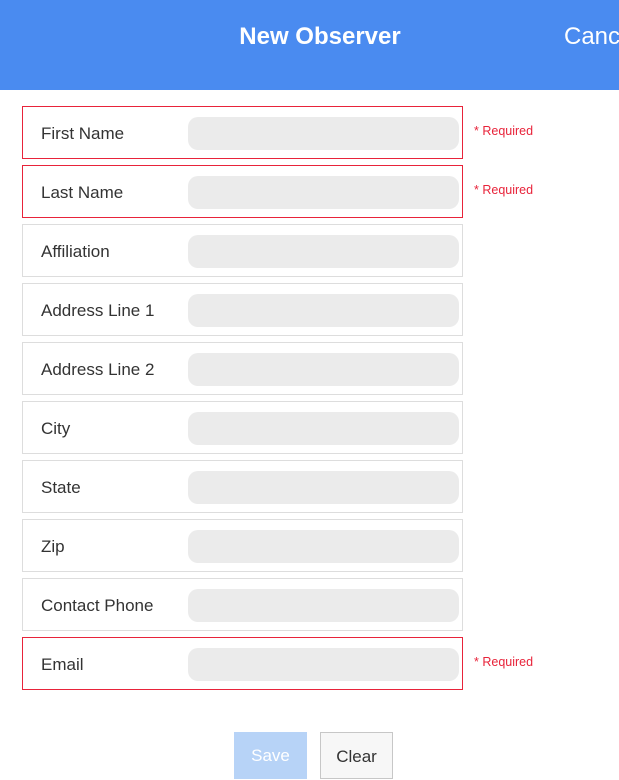  What do you see at coordinates (504, 662) in the screenshot?
I see `email-required-note: * Required` at bounding box center [504, 662].